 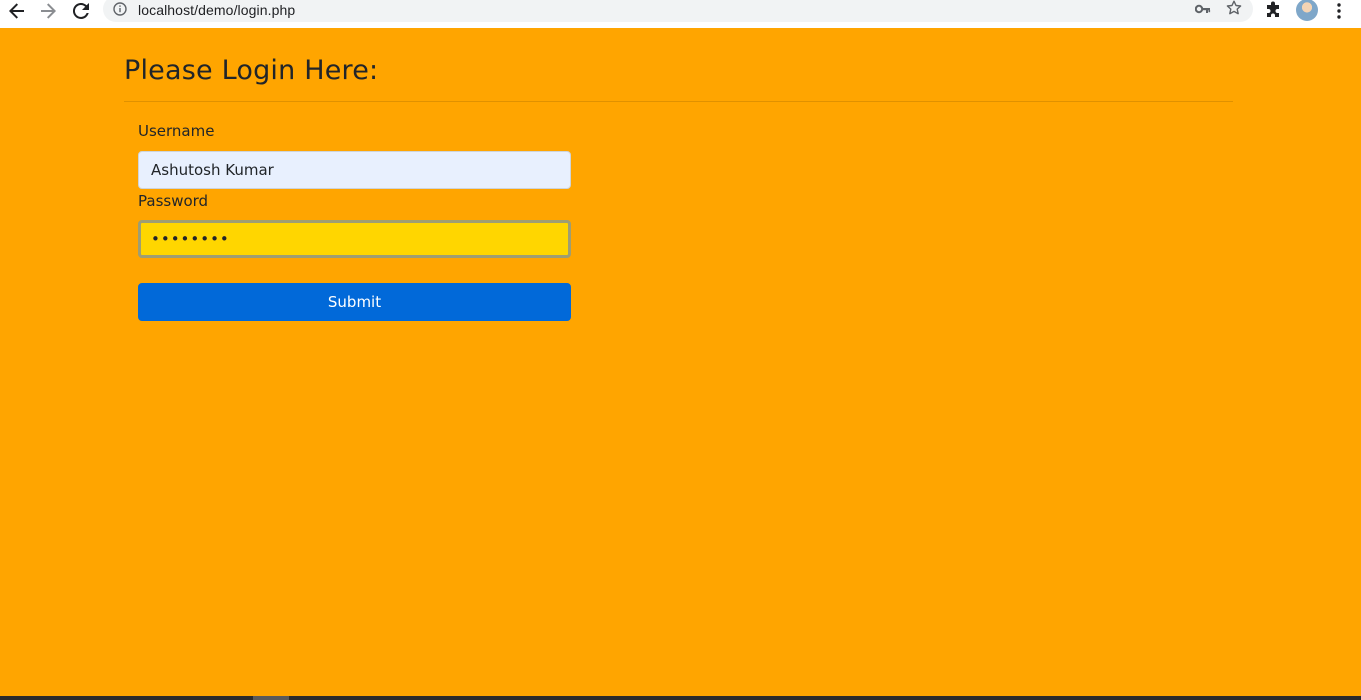 I want to click on username-field, so click(x=354, y=170).